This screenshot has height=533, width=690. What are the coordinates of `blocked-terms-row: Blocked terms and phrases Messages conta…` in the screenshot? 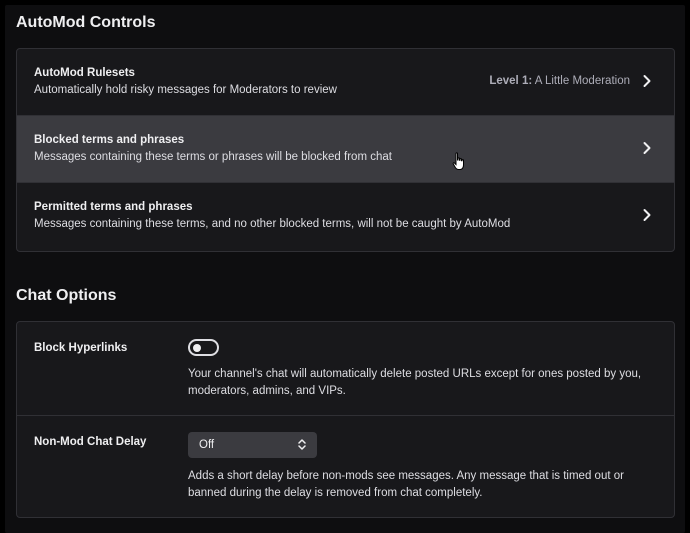 It's located at (345, 149).